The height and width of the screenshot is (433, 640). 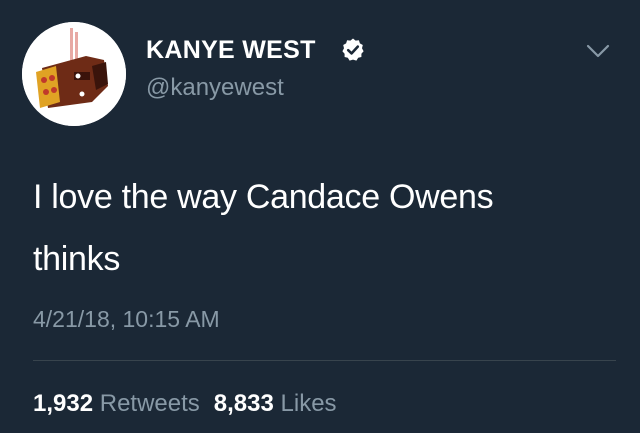 I want to click on tweet-stats: 1,932 Retweets 8,833 Likes, so click(x=185, y=404).